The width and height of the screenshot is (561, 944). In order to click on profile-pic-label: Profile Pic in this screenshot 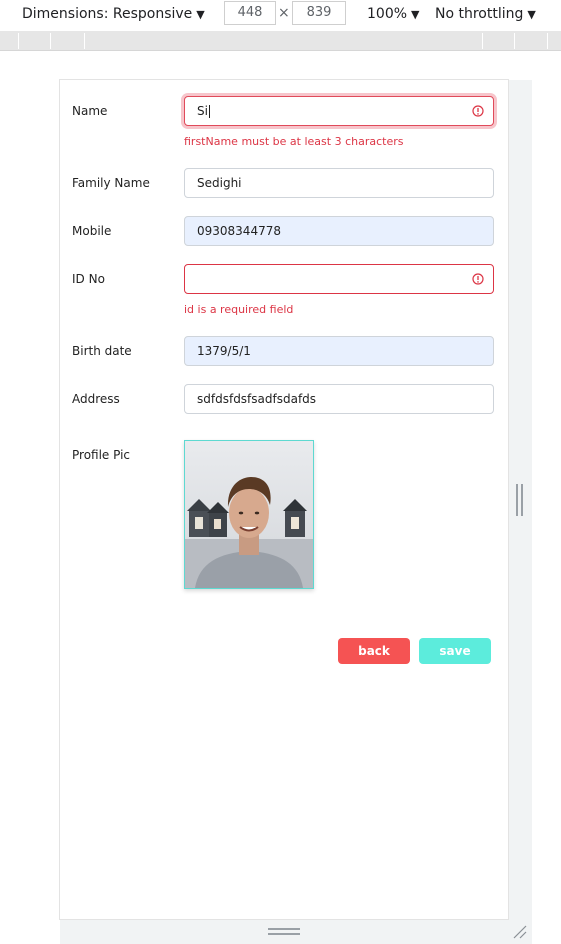, I will do `click(101, 455)`.